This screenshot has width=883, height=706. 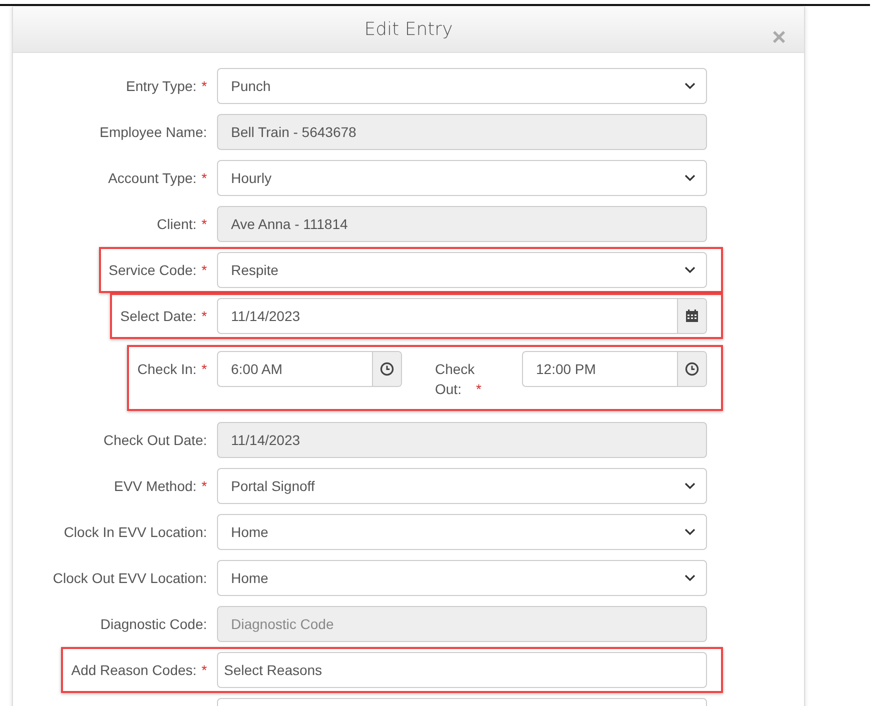 I want to click on field-label: Service Code:, so click(x=152, y=270).